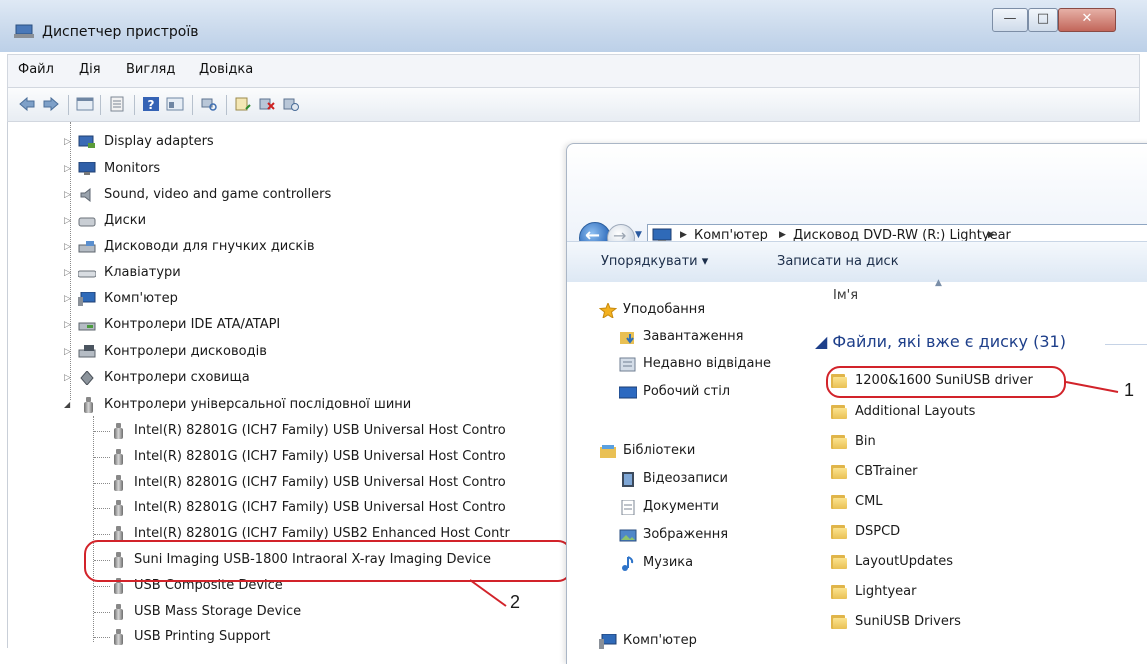  I want to click on file-name: CML, so click(869, 501).